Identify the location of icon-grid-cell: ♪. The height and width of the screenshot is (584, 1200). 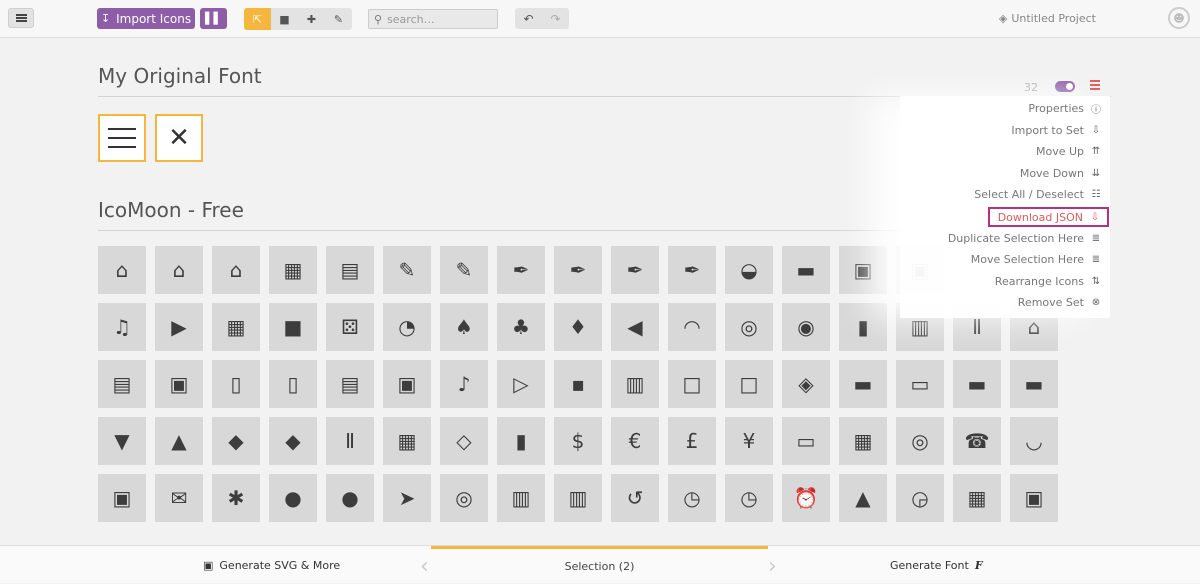
(464, 384).